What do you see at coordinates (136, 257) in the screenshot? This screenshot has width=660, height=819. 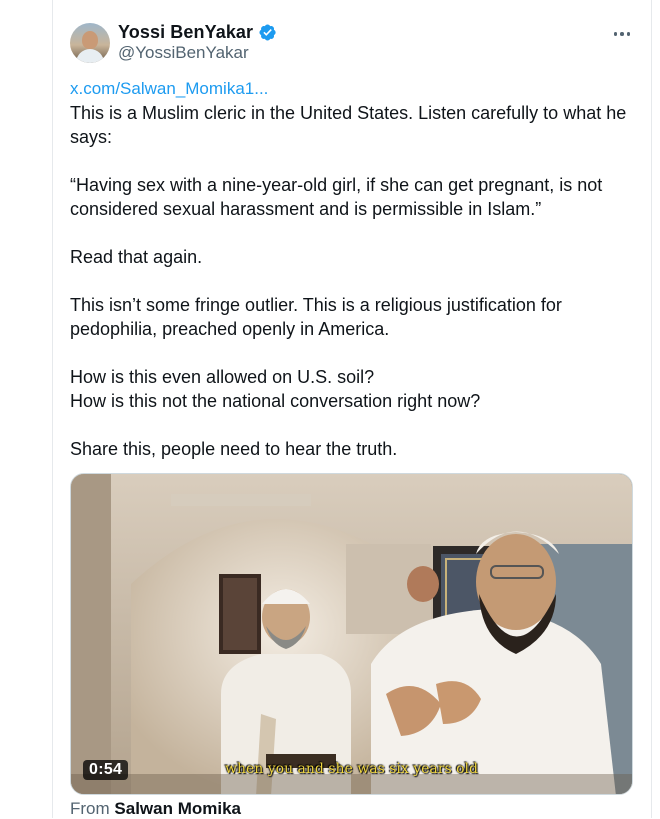 I see `tweet-paragraph: Read that again.` at bounding box center [136, 257].